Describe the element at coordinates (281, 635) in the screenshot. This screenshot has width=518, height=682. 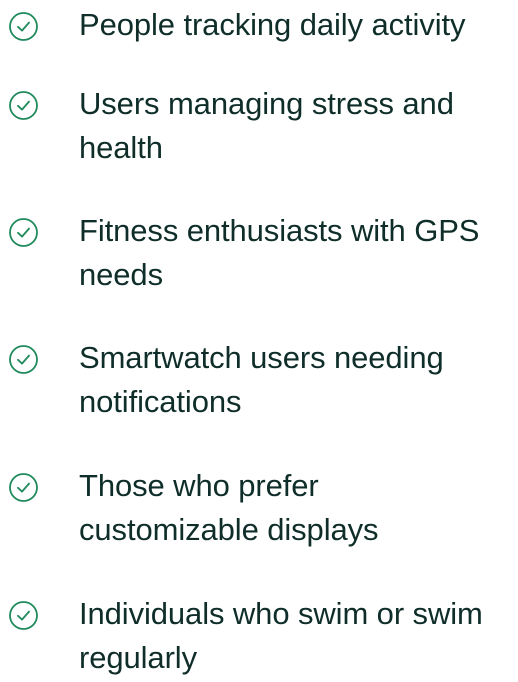
I see `list-item-label: Individuals who swim or swim regularly` at that location.